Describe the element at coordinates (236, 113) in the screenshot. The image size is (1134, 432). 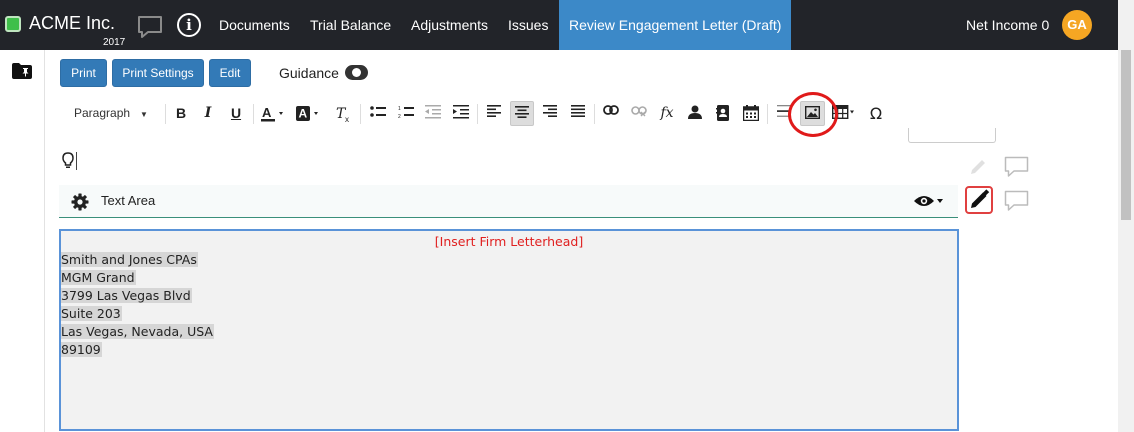
I see `underline-button: U` at that location.